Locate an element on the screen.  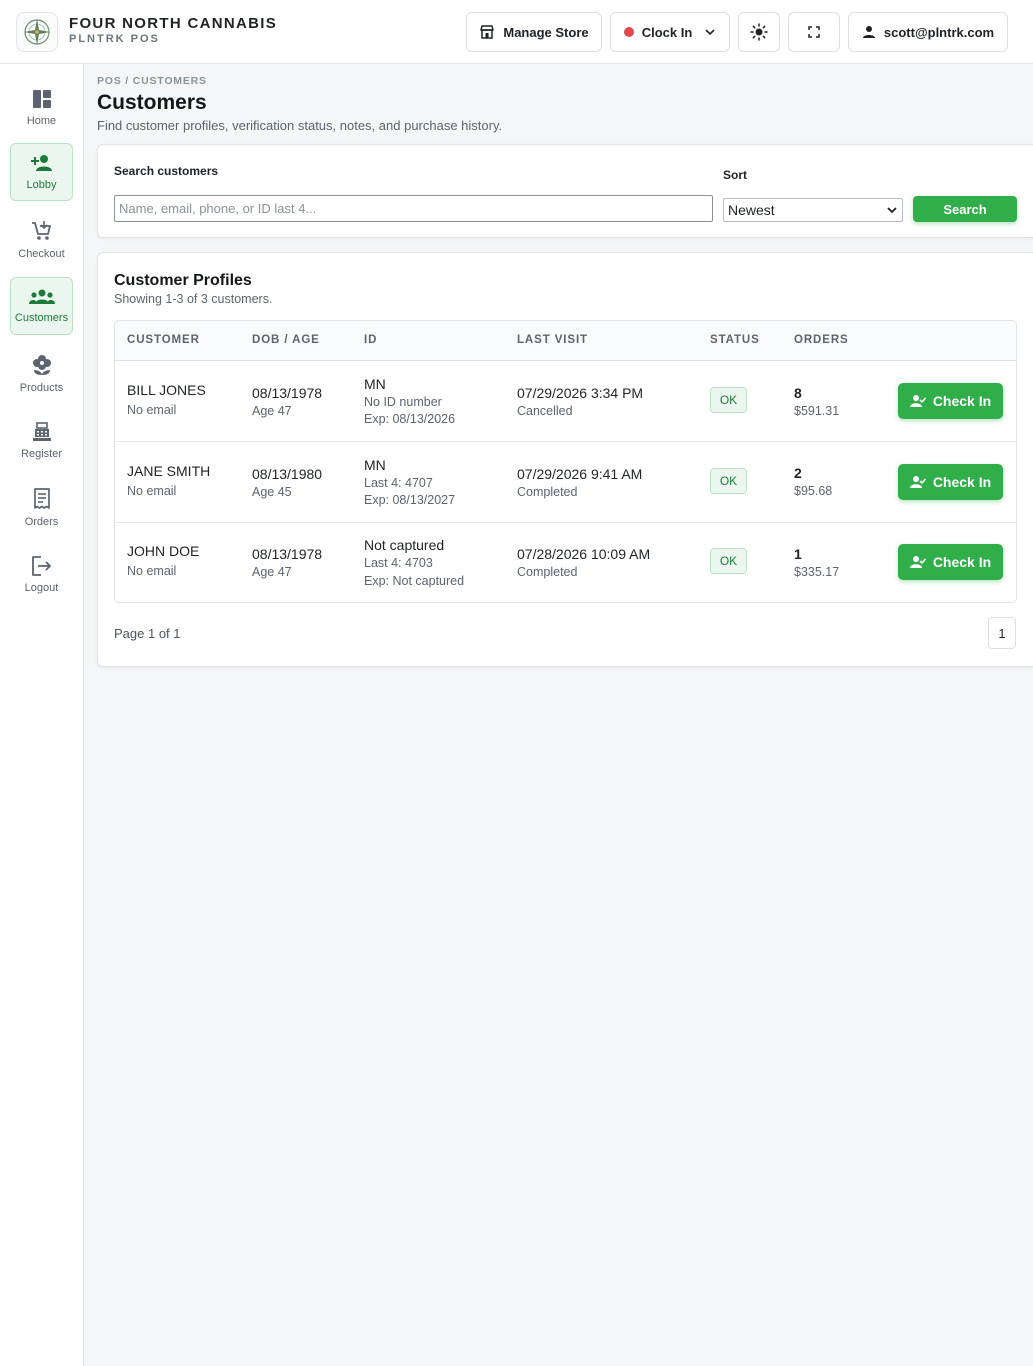
last-visit-time: 07/28/2026 10:09 AM is located at coordinates (584, 554).